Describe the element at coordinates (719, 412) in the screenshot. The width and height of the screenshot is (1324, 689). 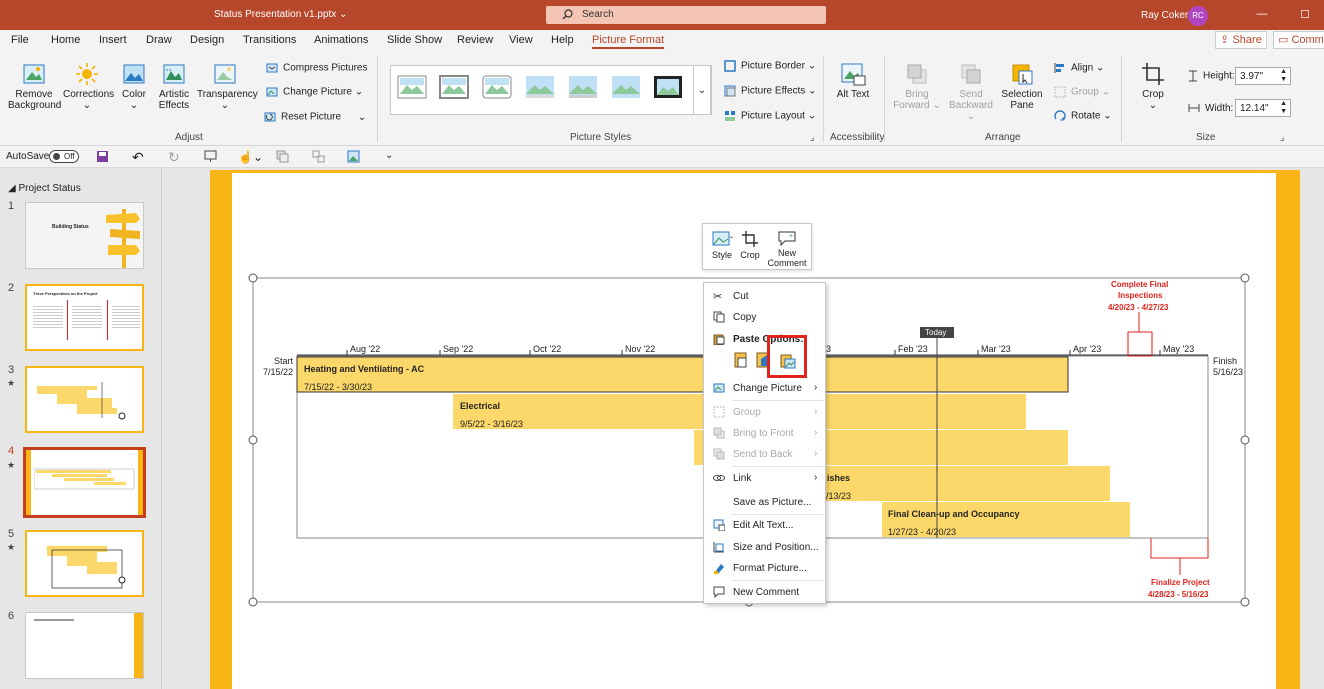
I see `group-icon` at that location.